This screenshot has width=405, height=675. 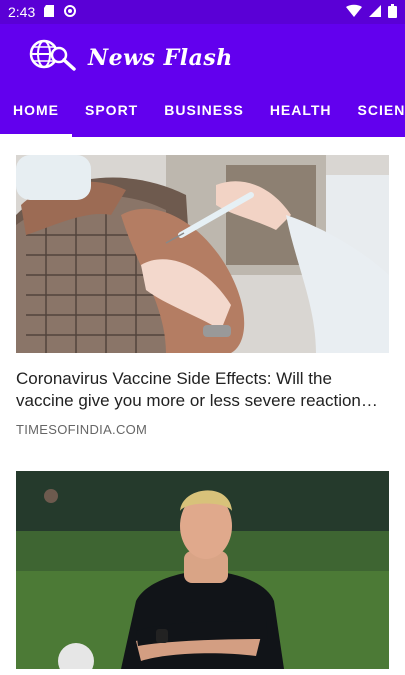 I want to click on cell-signal-icon, so click(x=375, y=12).